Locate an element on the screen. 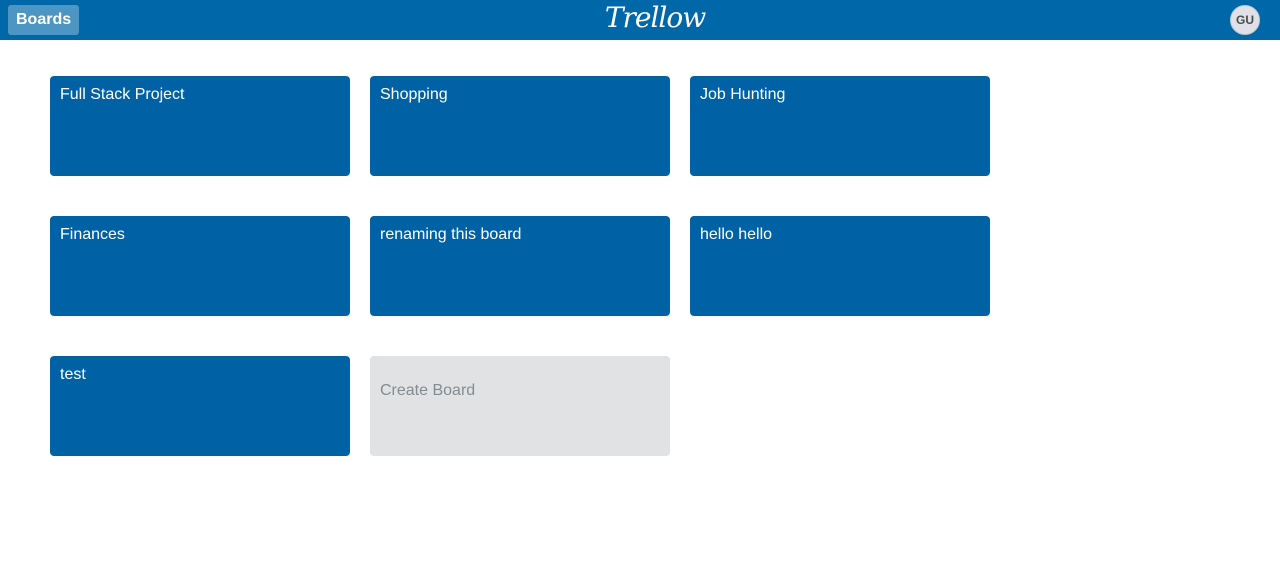 This screenshot has width=1280, height=569. create-board-button: Create Board is located at coordinates (520, 406).